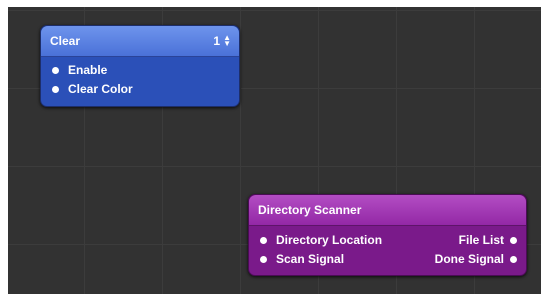  Describe the element at coordinates (217, 41) in the screenshot. I see `index-value: 1` at that location.